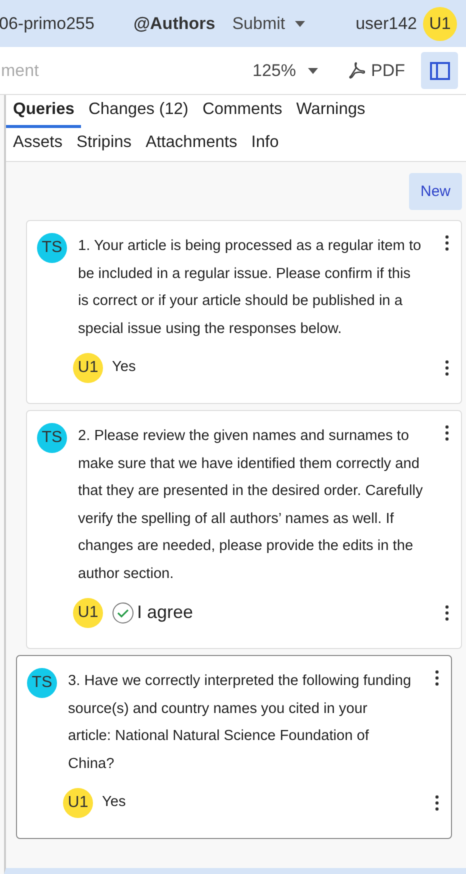 The width and height of the screenshot is (466, 874). What do you see at coordinates (285, 70) in the screenshot?
I see `zoom-dropdown: 125%` at bounding box center [285, 70].